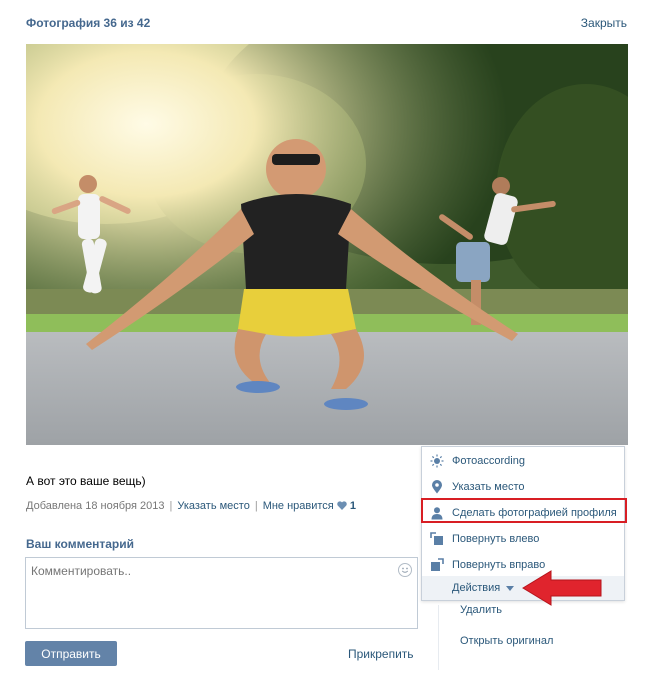  Describe the element at coordinates (604, 23) in the screenshot. I see `close-link: Закрыть` at that location.